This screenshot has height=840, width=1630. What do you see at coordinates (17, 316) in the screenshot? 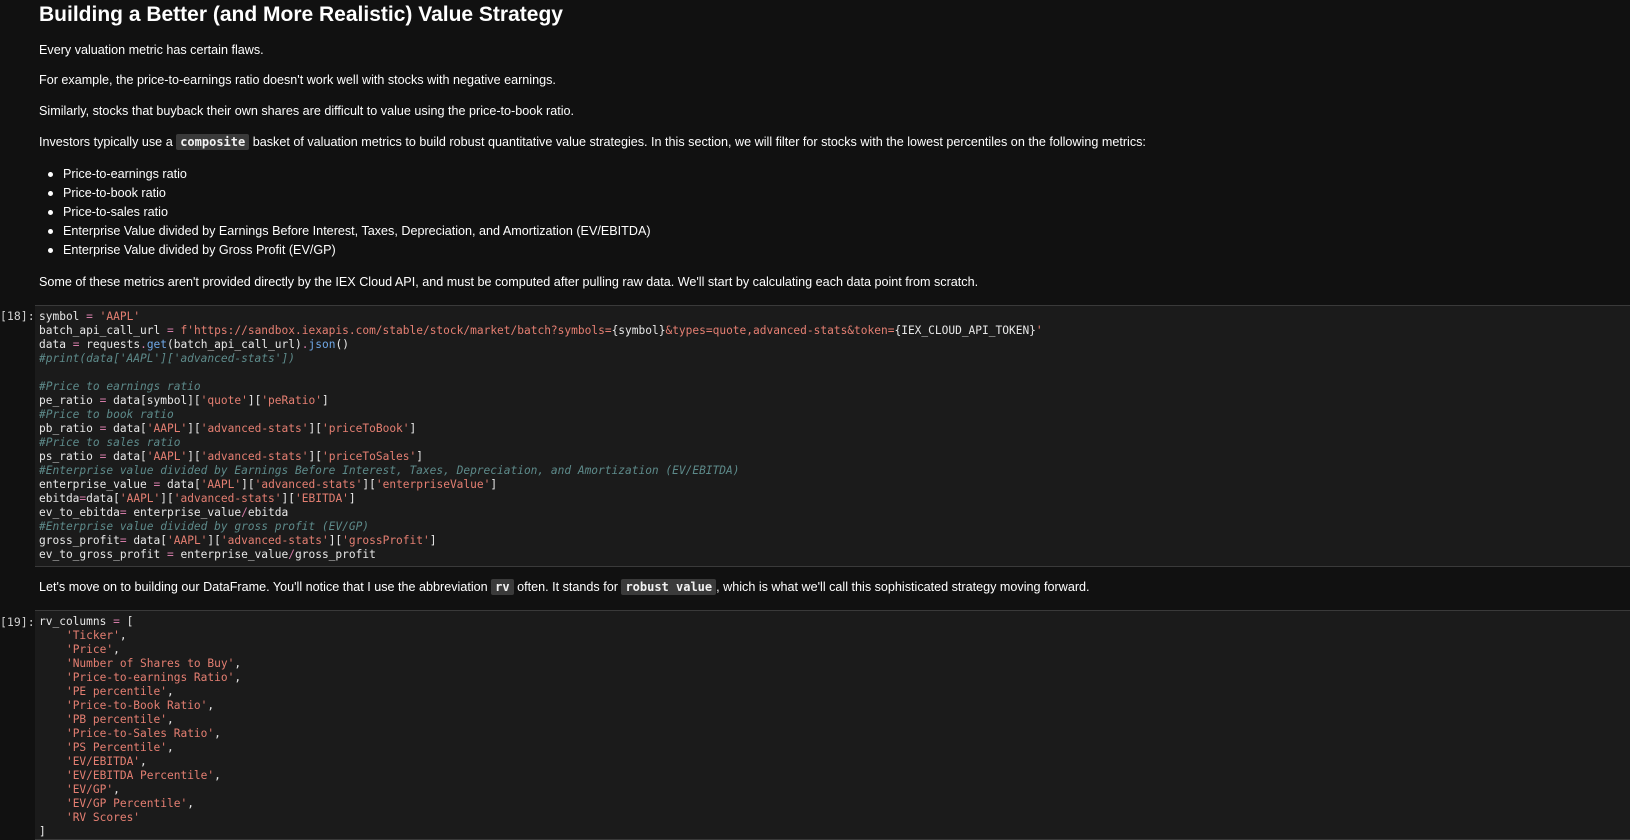
I see `cell-prompt: [18]:` at bounding box center [17, 316].